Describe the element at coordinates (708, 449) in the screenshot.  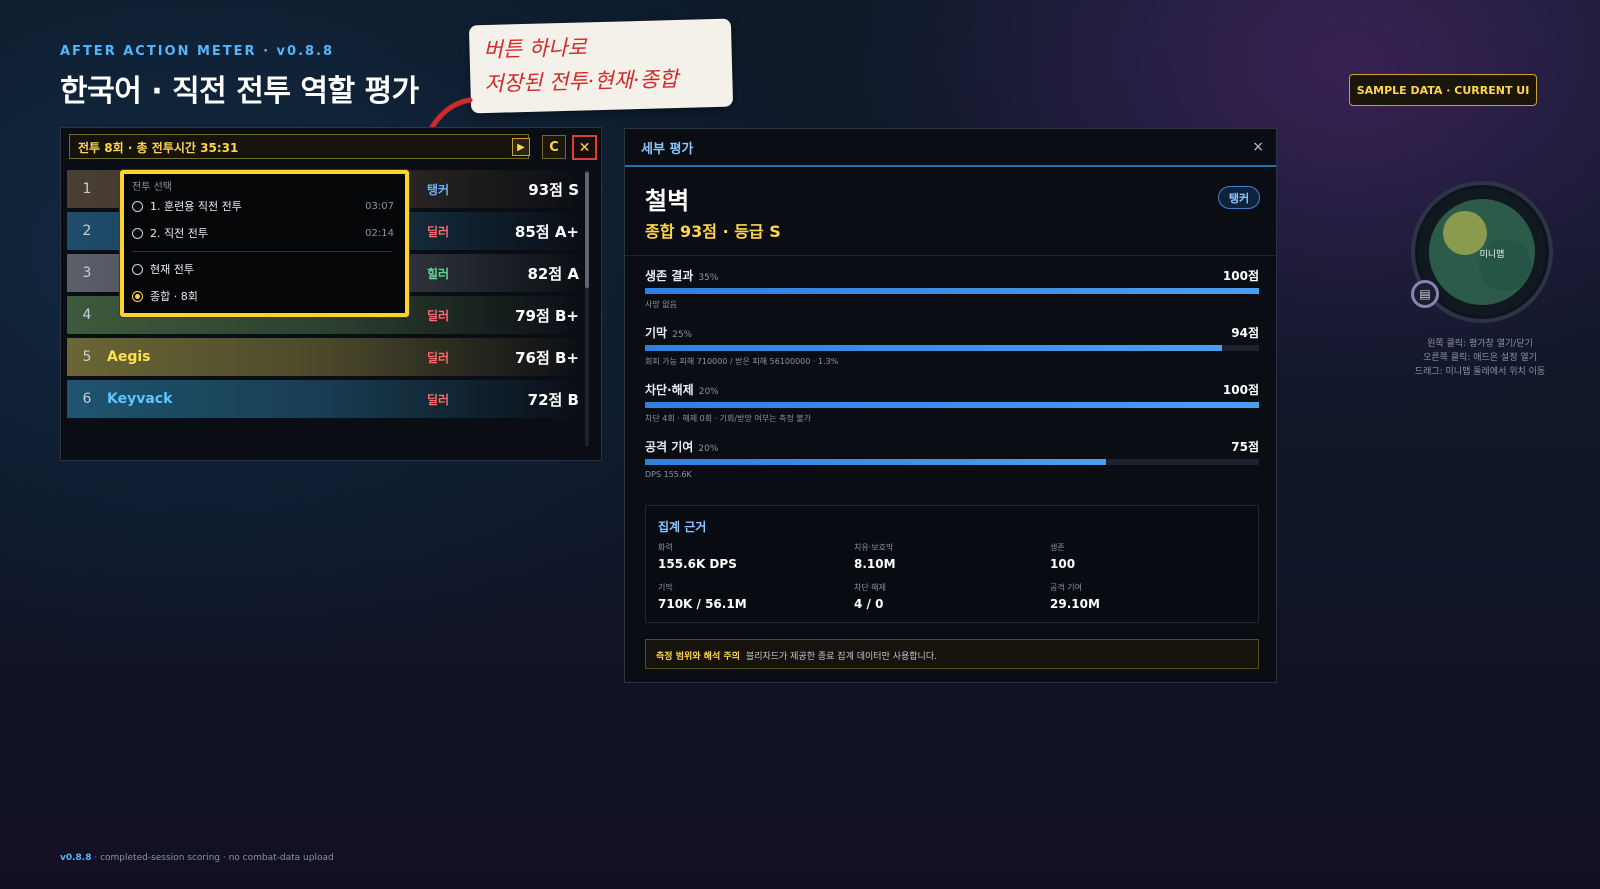
I see `metric-weight: 20%` at that location.